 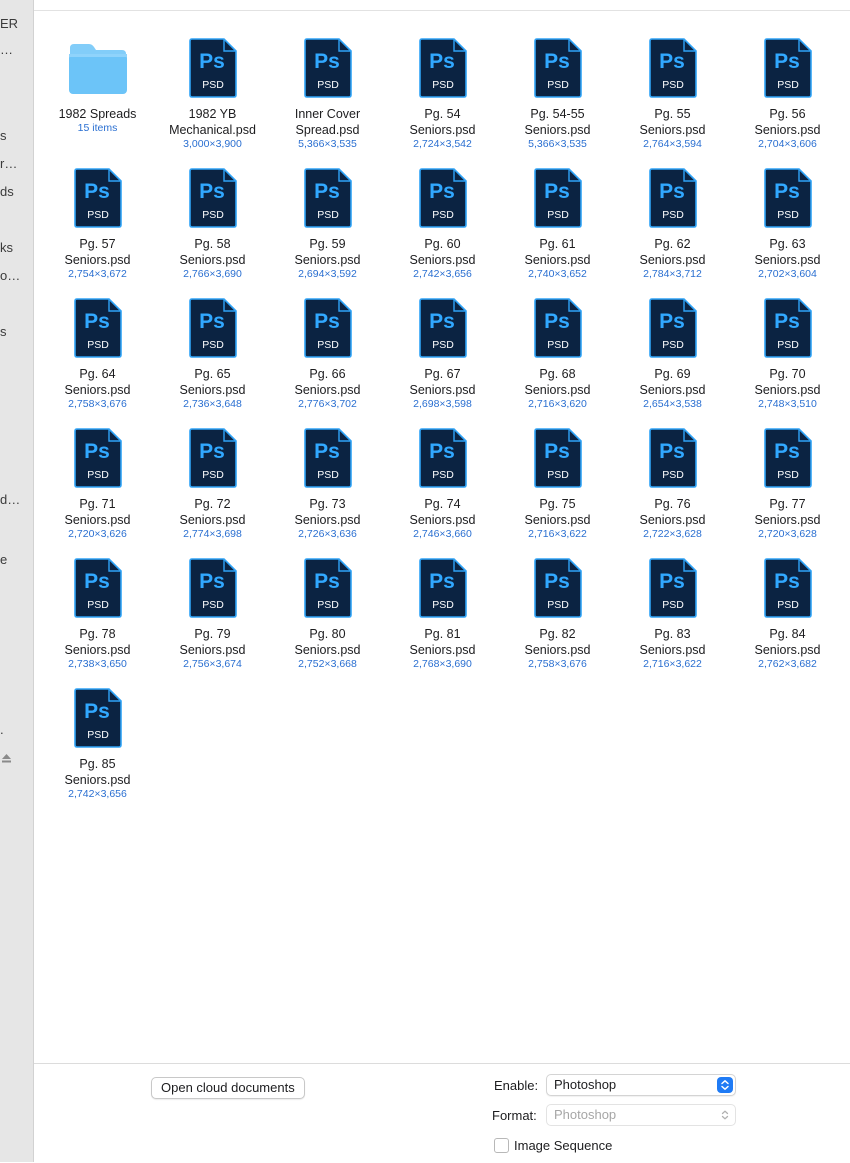 What do you see at coordinates (212, 595) in the screenshot?
I see `file-item: Ps PSD Pg. 79 Seniors.psd 2,756×3,674` at bounding box center [212, 595].